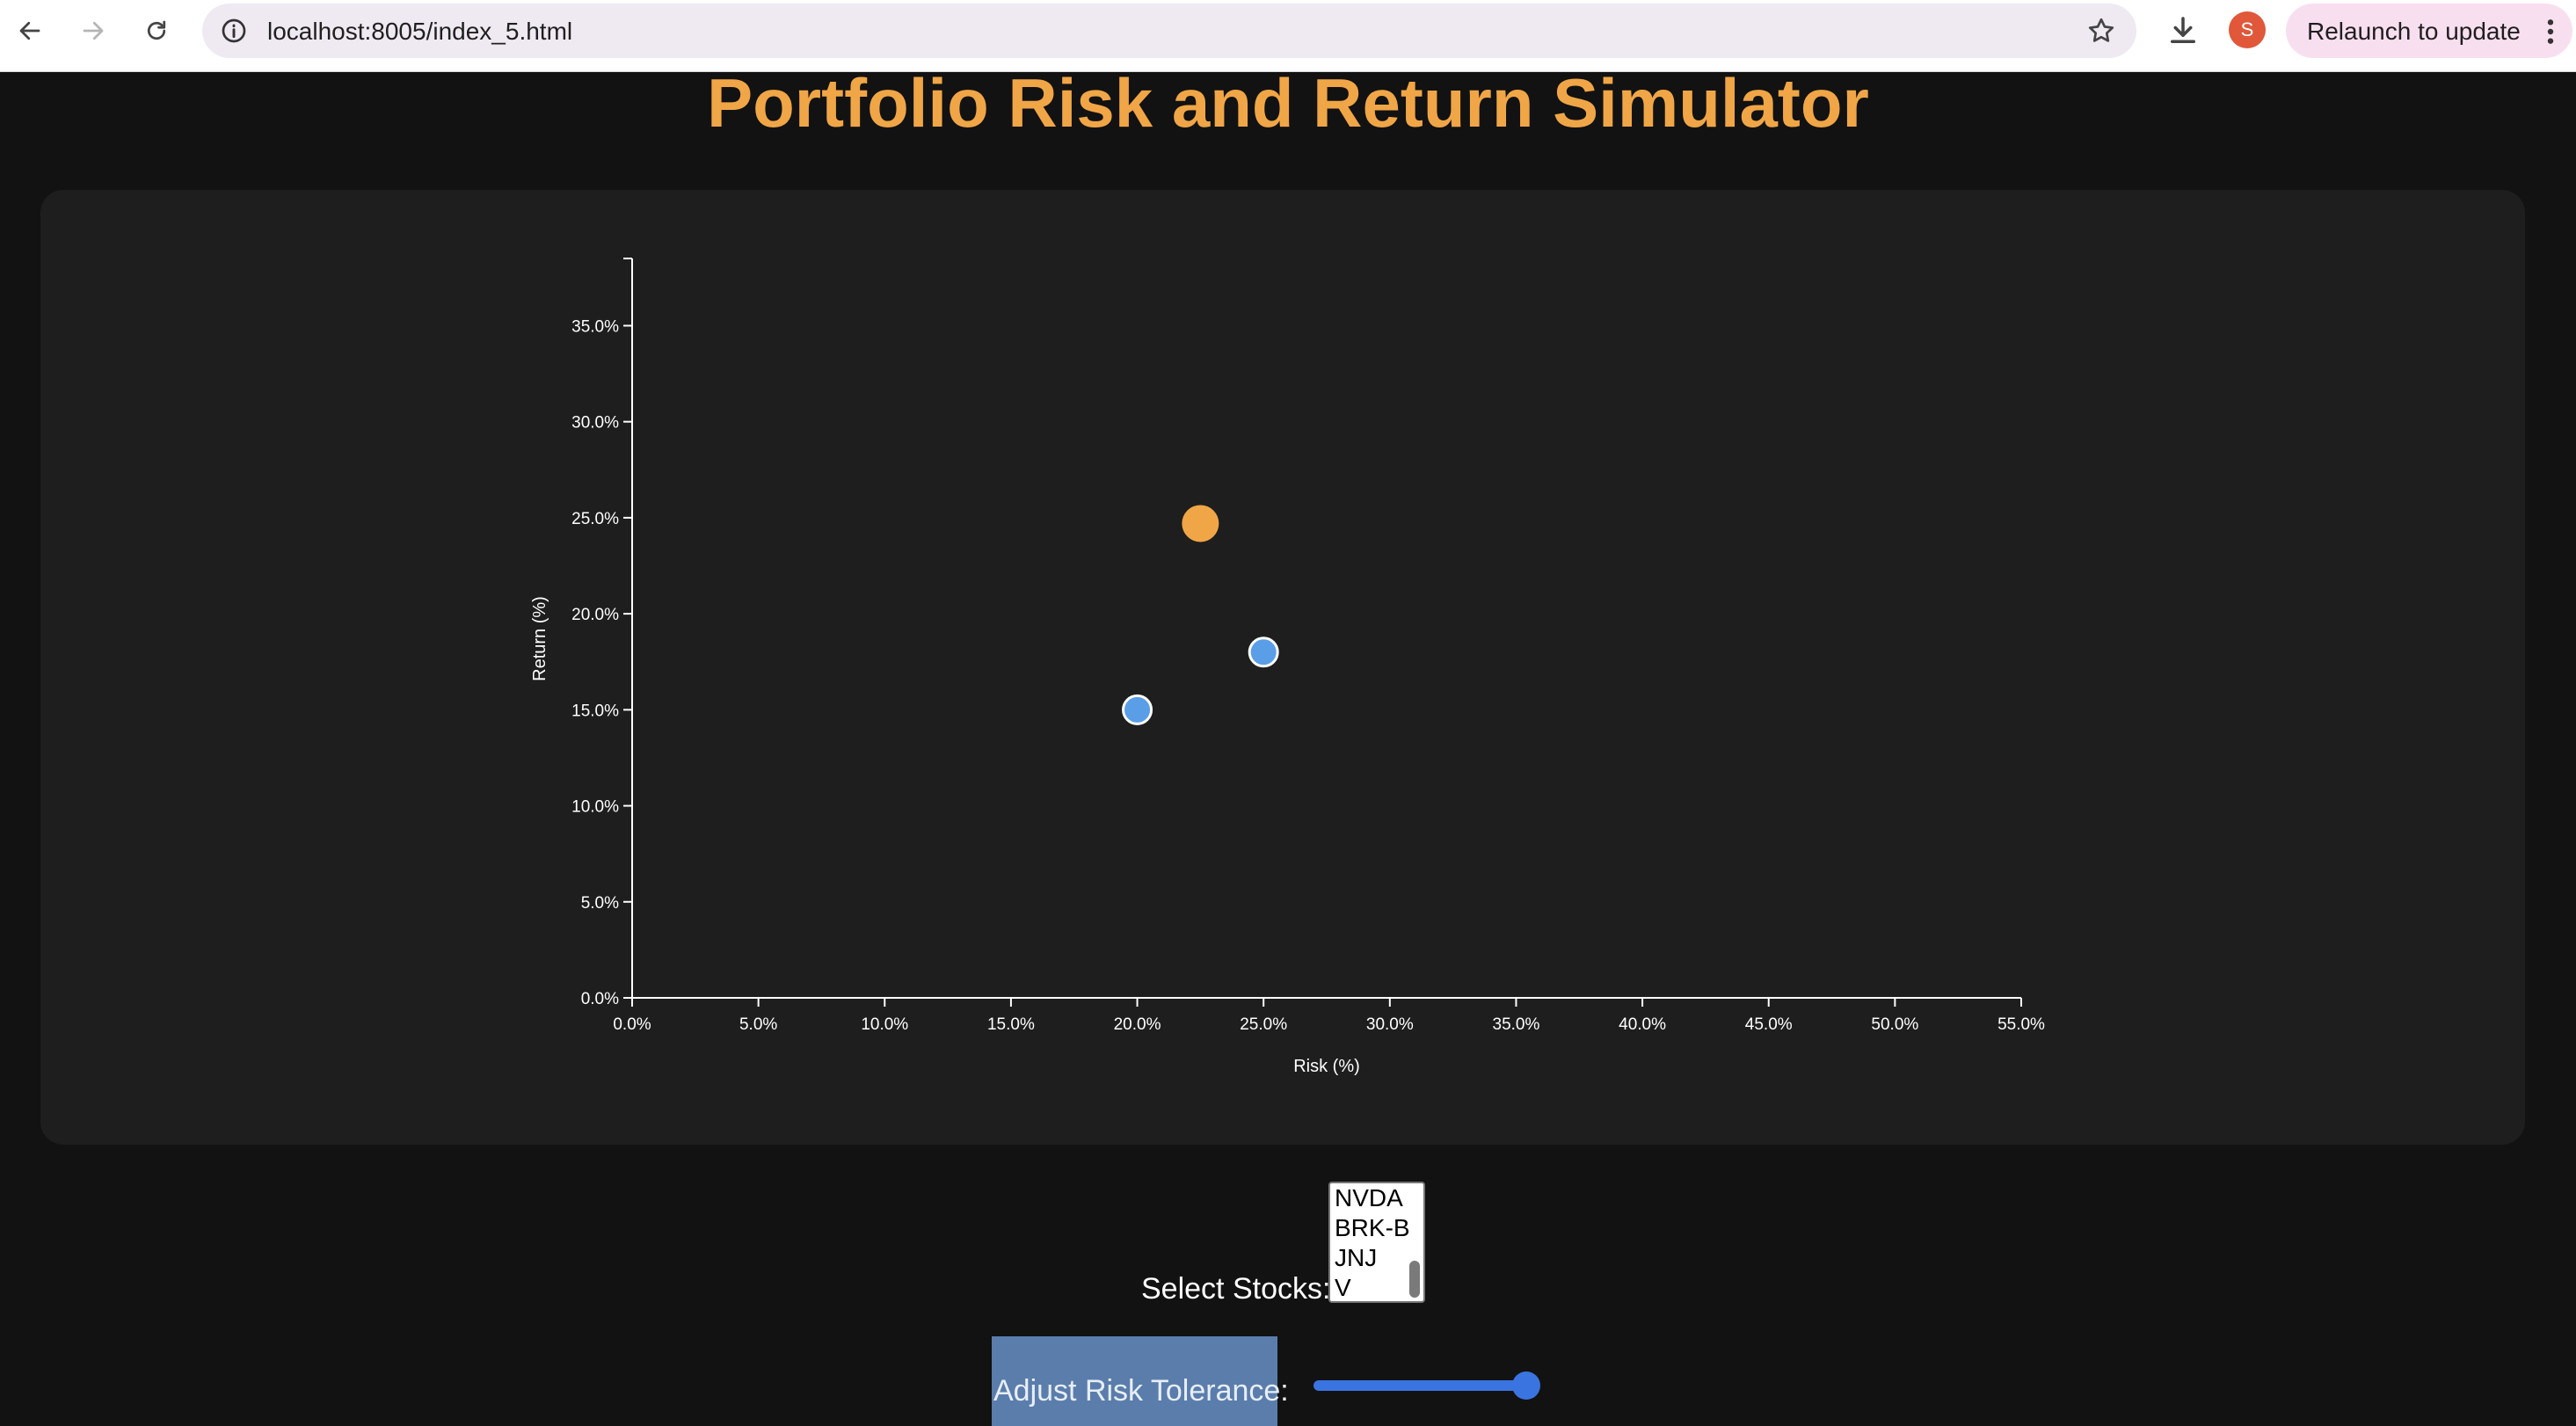 This screenshot has height=1426, width=2576. What do you see at coordinates (1414, 1279) in the screenshot?
I see `stock-list-scrollbar` at bounding box center [1414, 1279].